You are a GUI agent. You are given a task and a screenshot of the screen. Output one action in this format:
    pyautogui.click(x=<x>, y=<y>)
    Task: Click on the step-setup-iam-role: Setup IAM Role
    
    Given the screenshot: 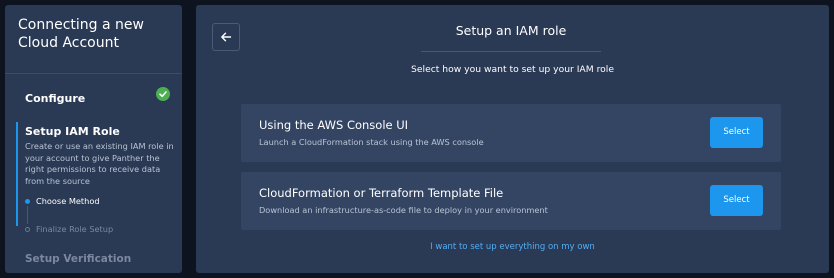 What is the action you would take?
    pyautogui.click(x=72, y=131)
    